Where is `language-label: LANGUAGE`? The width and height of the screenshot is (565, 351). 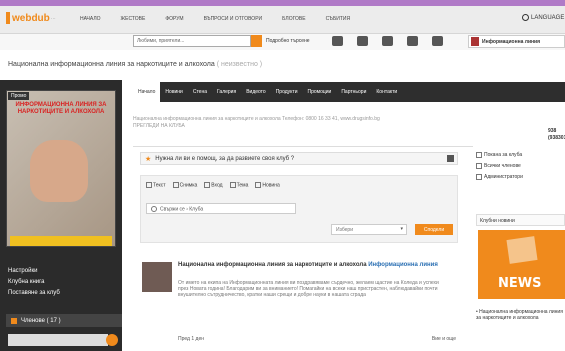
language-label: LANGUAGE is located at coordinates (548, 17).